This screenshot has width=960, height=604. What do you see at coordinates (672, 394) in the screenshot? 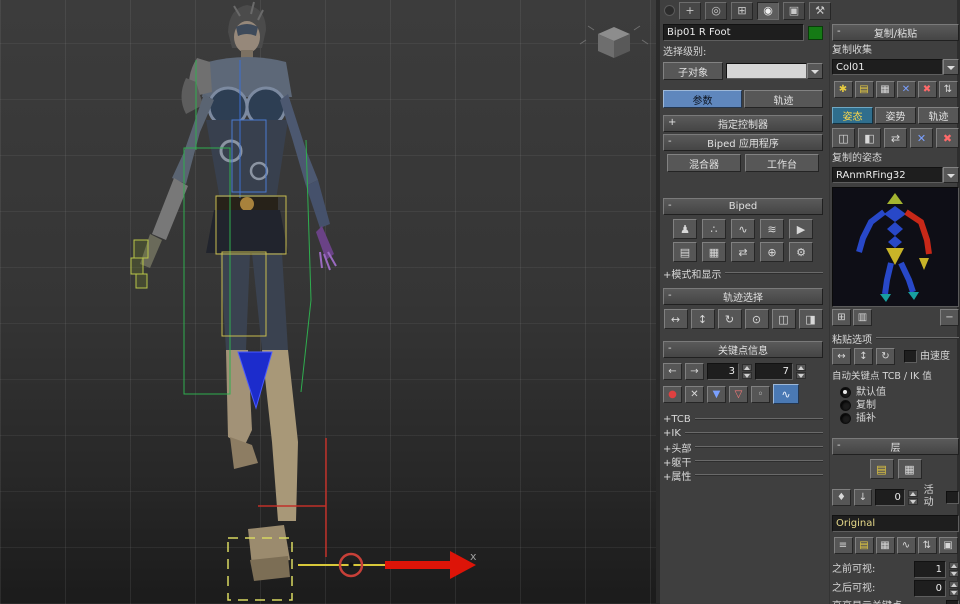
I see `set-key-button: ●` at bounding box center [672, 394].